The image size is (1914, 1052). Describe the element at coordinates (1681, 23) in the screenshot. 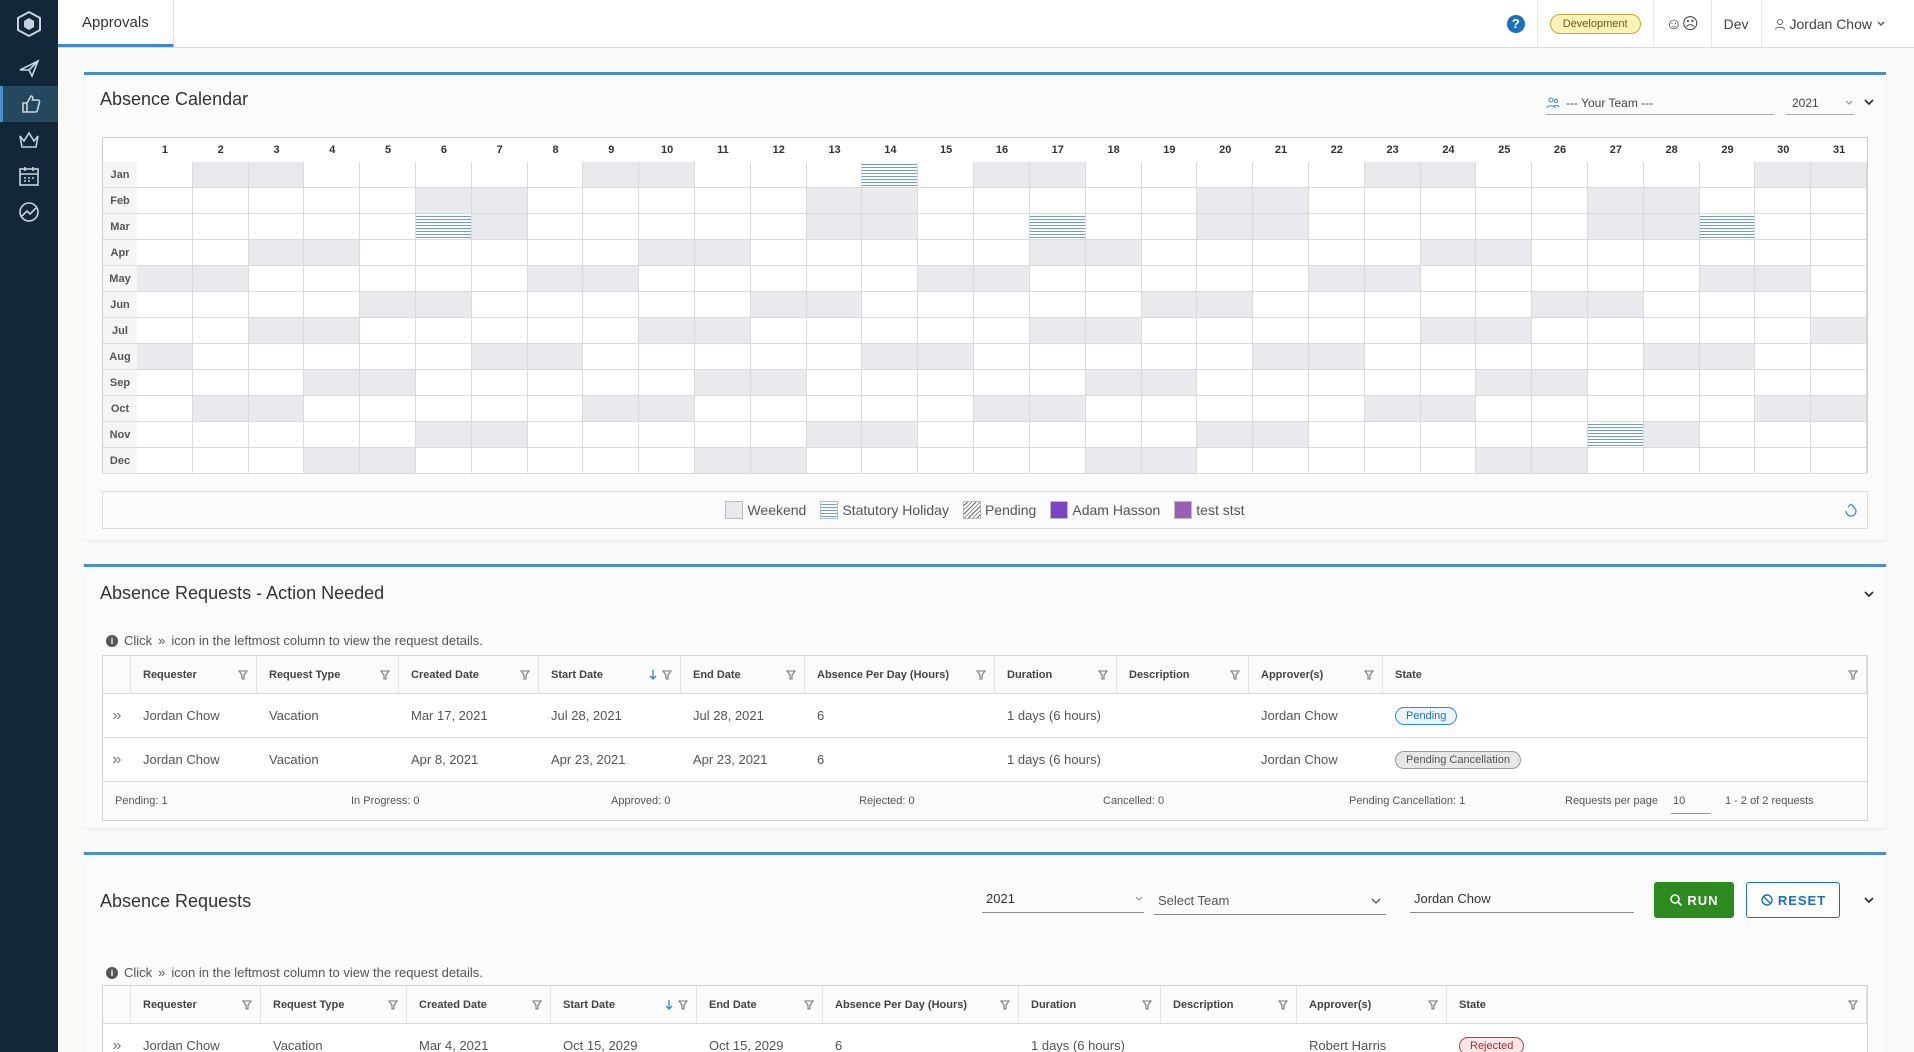

I see `feedback-button: ☺☹` at that location.